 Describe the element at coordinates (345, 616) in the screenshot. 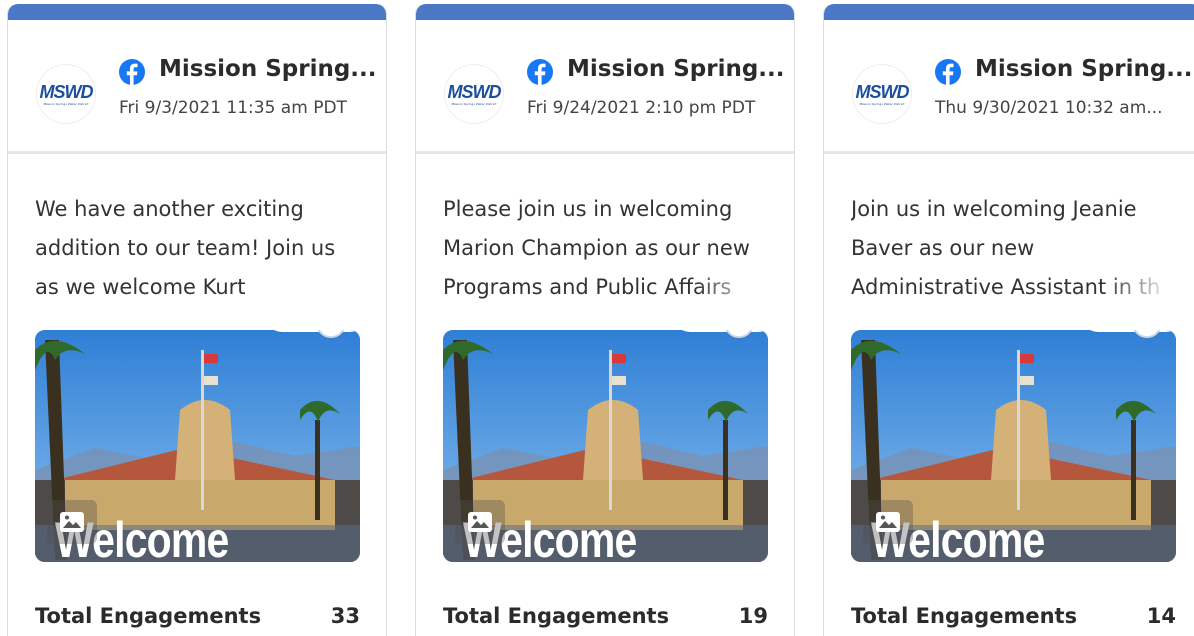

I see `metric-value: 33` at that location.